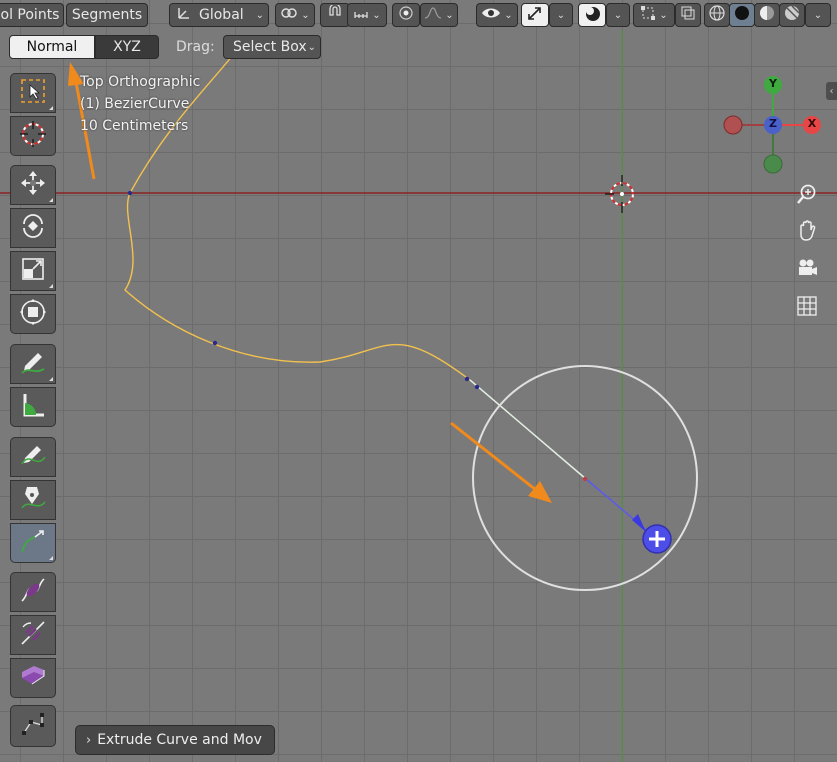 The image size is (837, 762). Describe the element at coordinates (501, 462) in the screenshot. I see `annotation-arrow-down` at that location.